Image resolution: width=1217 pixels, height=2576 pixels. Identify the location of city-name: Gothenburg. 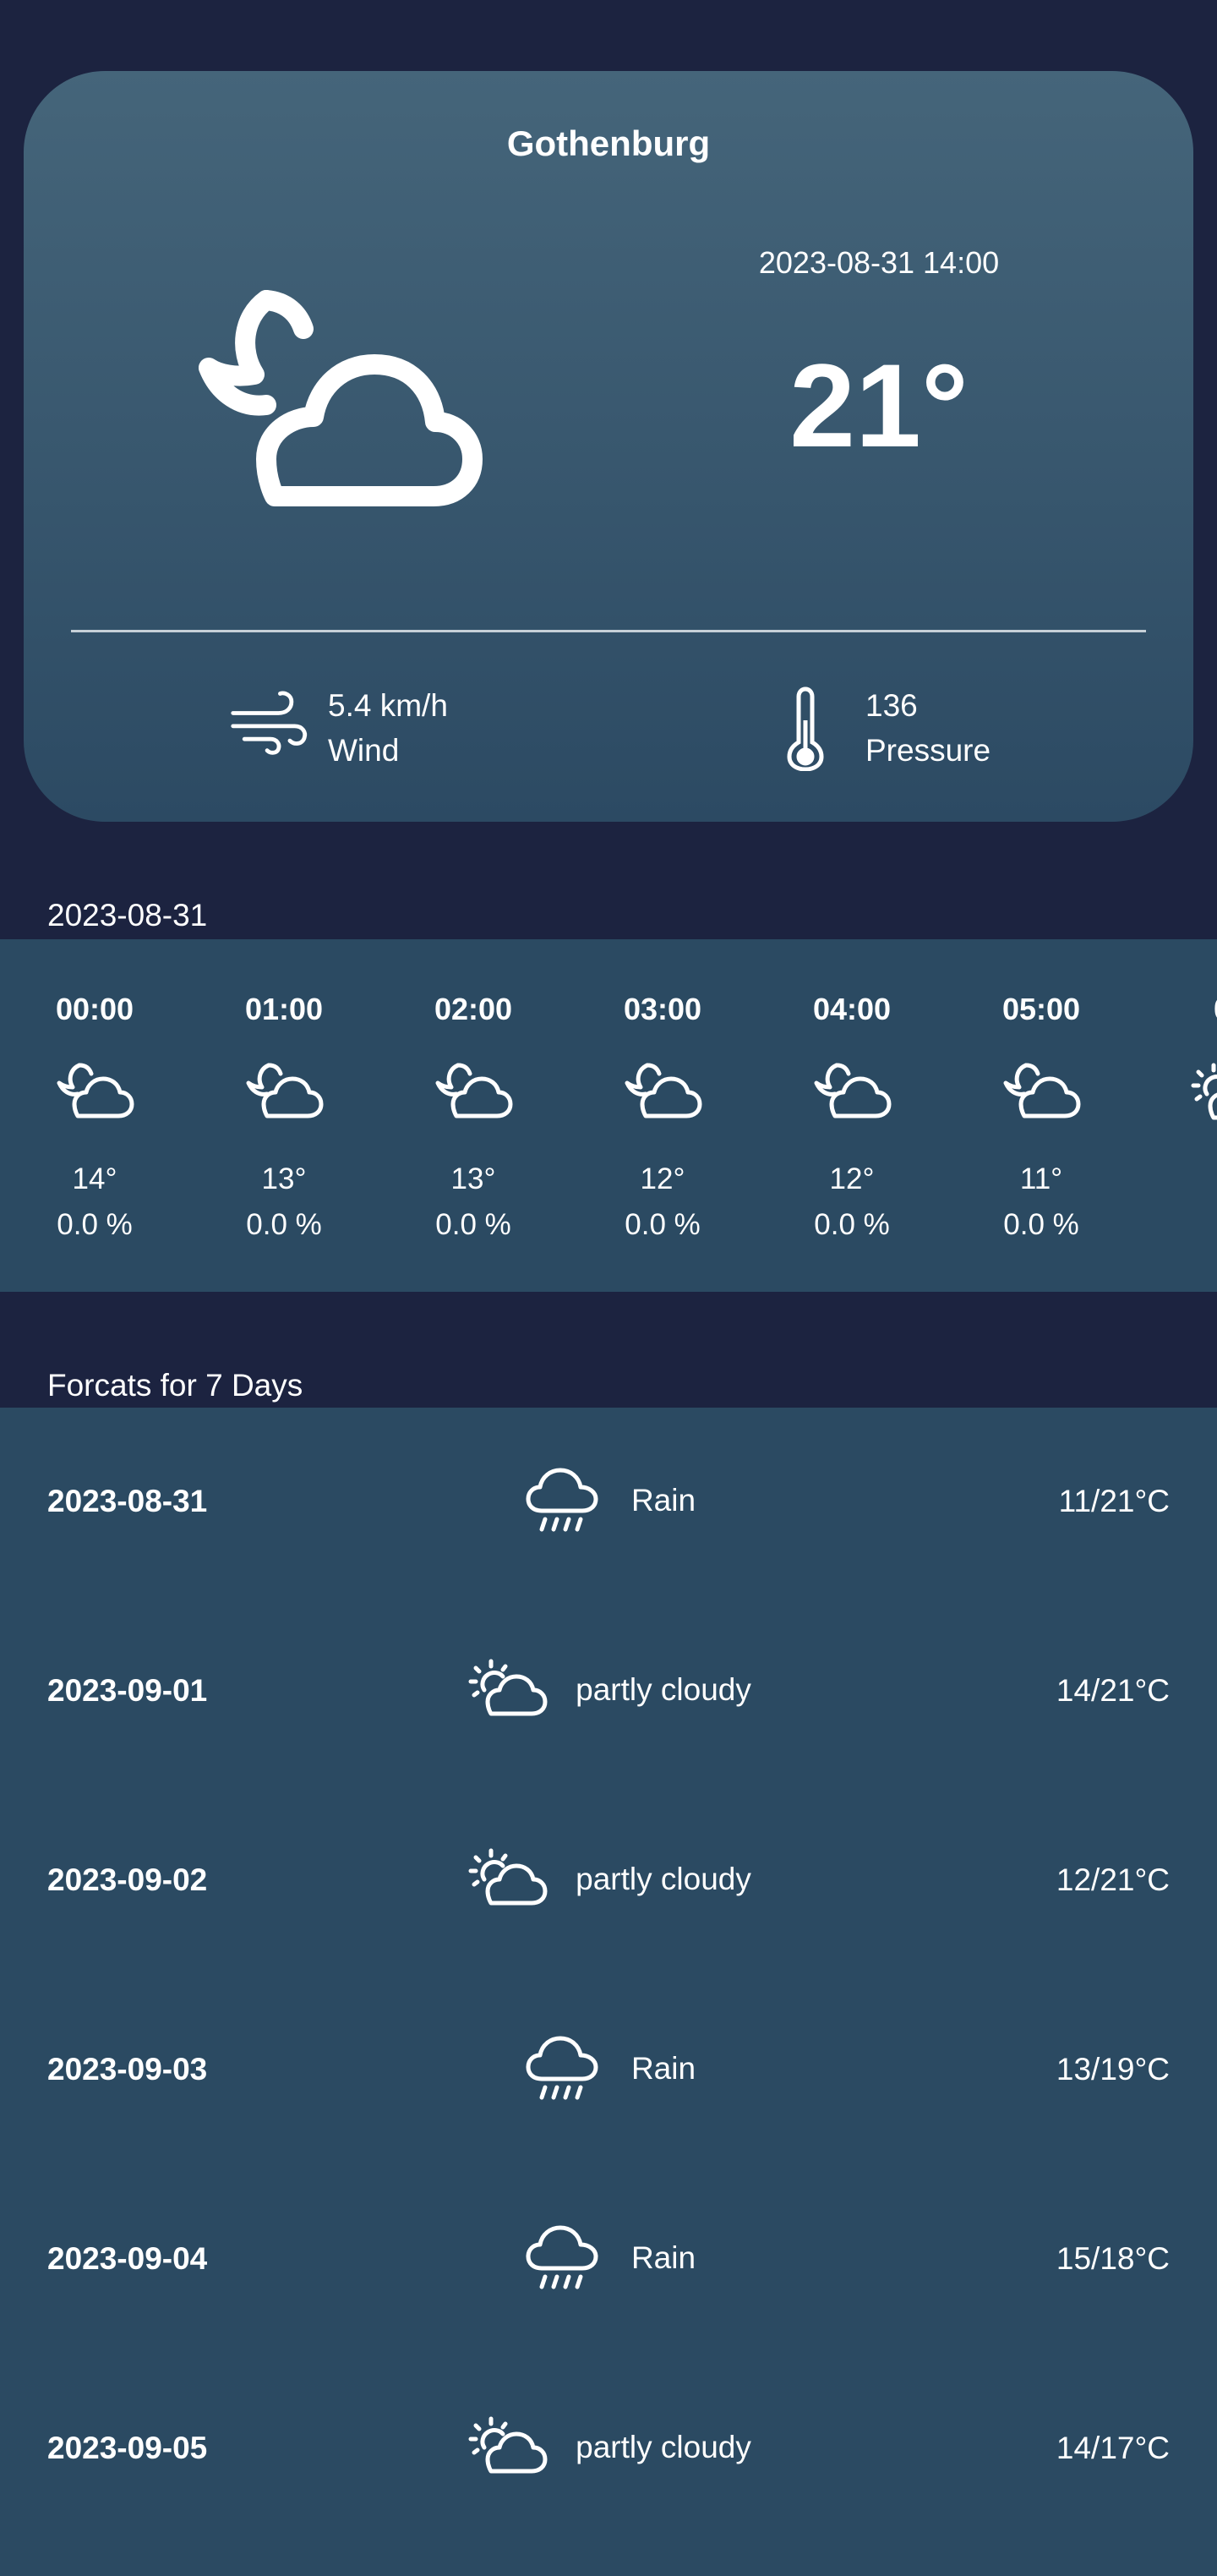
(608, 143).